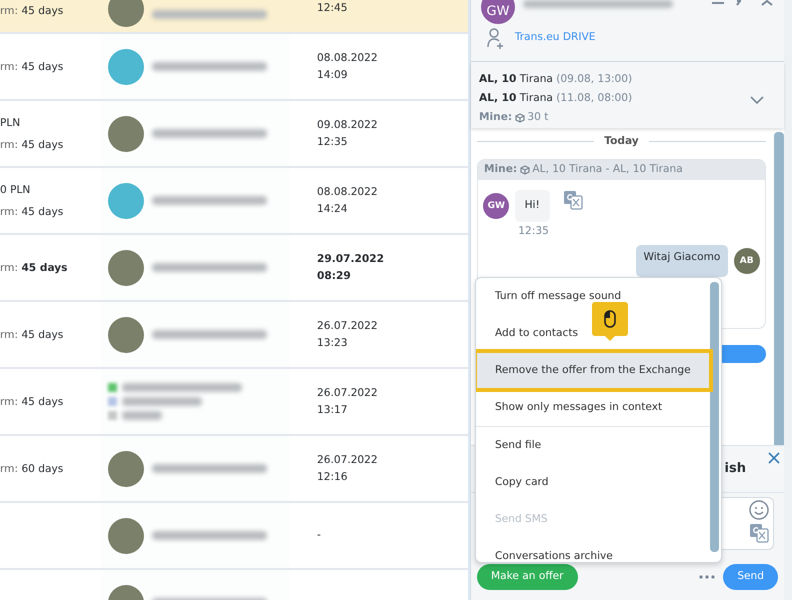  Describe the element at coordinates (593, 445) in the screenshot. I see `menu-item: Send file` at that location.